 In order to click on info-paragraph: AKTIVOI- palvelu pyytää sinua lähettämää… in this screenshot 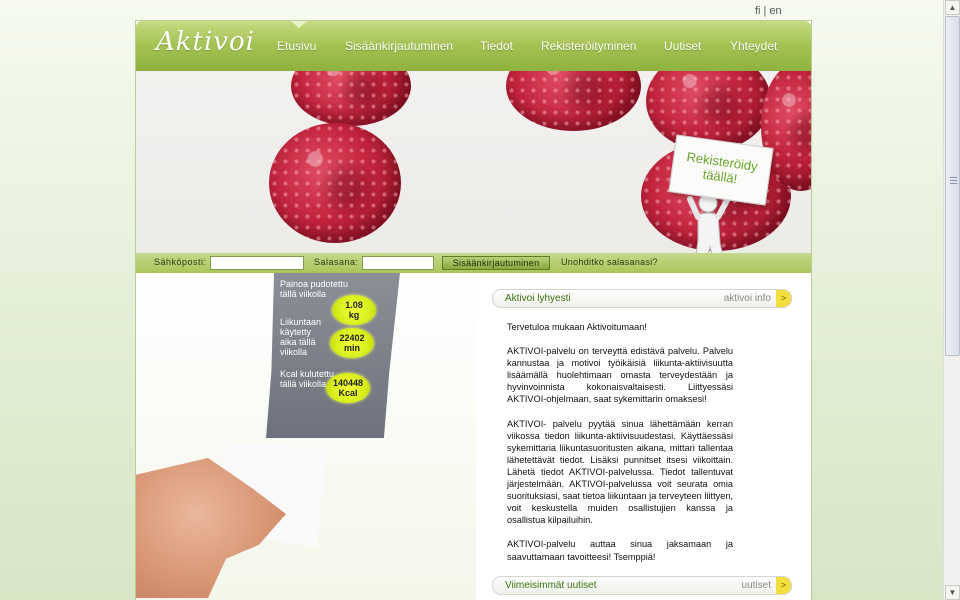, I will do `click(620, 472)`.